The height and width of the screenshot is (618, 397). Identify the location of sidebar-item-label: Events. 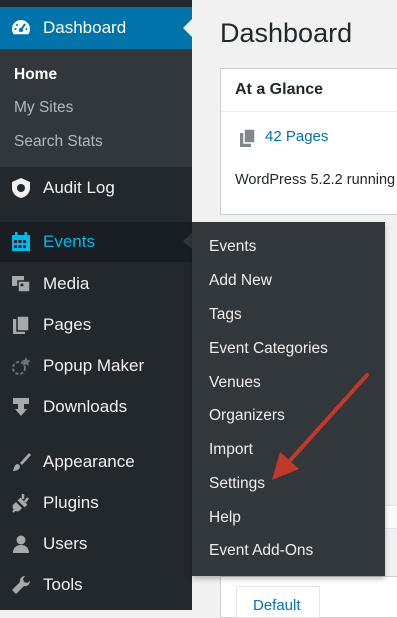
(69, 241).